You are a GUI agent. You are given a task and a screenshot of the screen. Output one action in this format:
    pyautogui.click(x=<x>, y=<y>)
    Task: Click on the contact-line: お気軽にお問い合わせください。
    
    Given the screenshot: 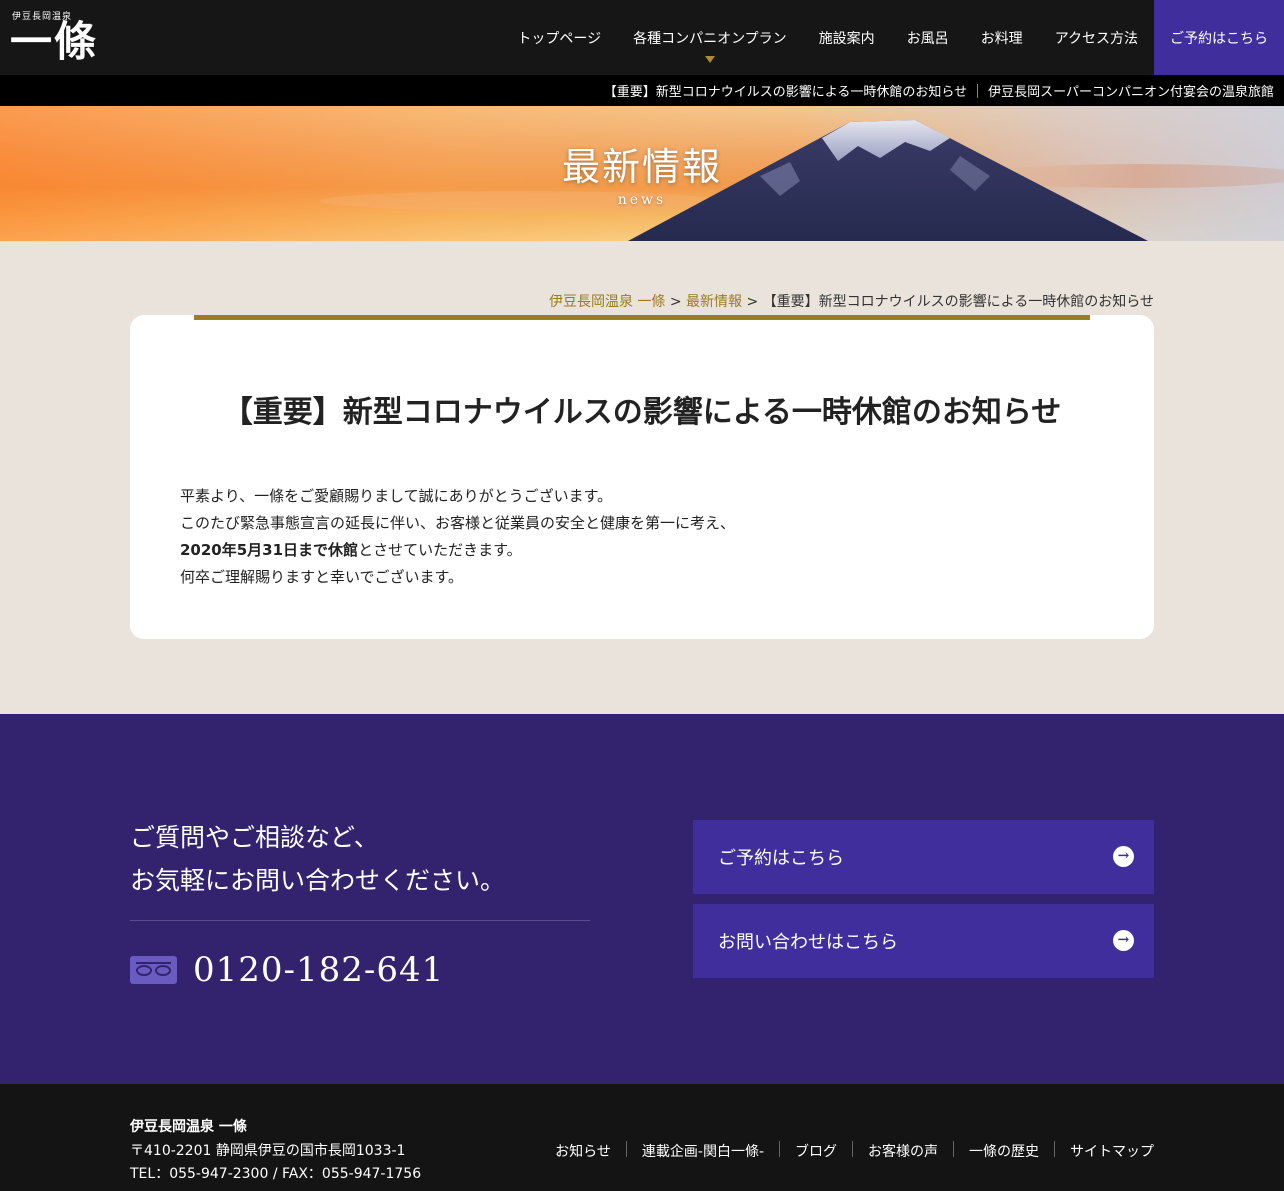 What is the action you would take?
    pyautogui.click(x=318, y=880)
    